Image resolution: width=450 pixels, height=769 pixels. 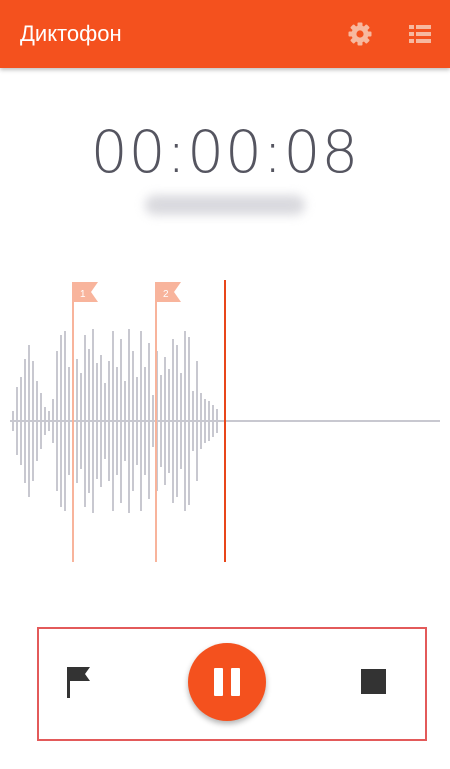 I want to click on list-icon, so click(x=420, y=34).